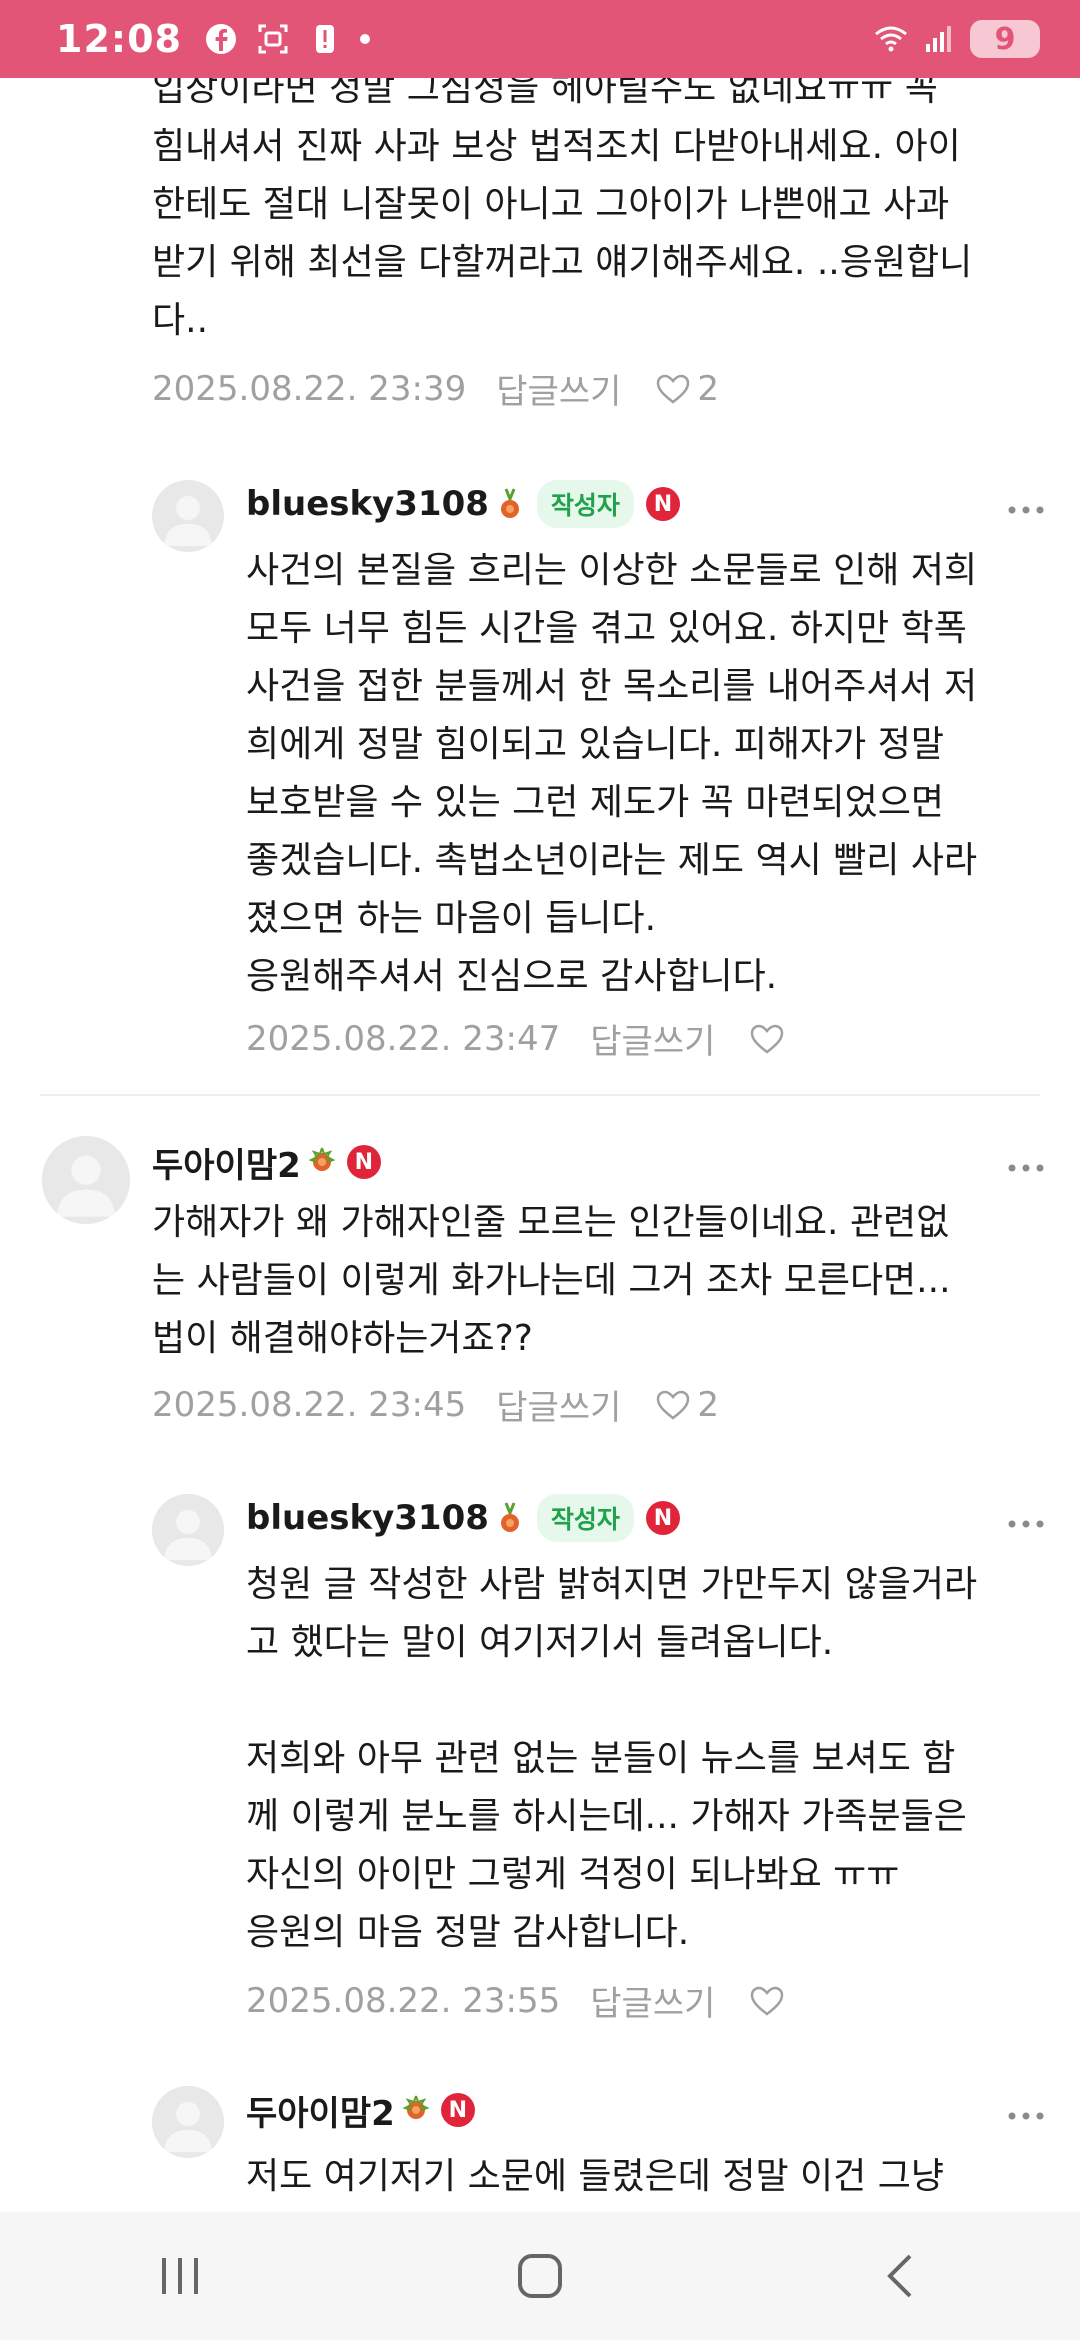 Image resolution: width=1080 pixels, height=2340 pixels. I want to click on comment-text: 저도 여기저기 소문에 들렸은데 정말 이건 그냥, so click(595, 2176).